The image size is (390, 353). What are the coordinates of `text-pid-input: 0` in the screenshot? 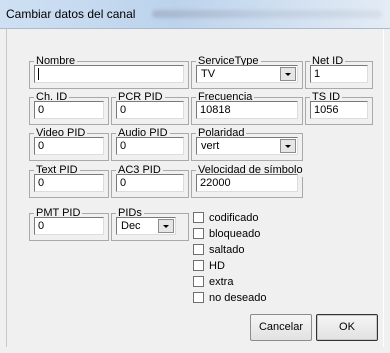 It's located at (69, 183).